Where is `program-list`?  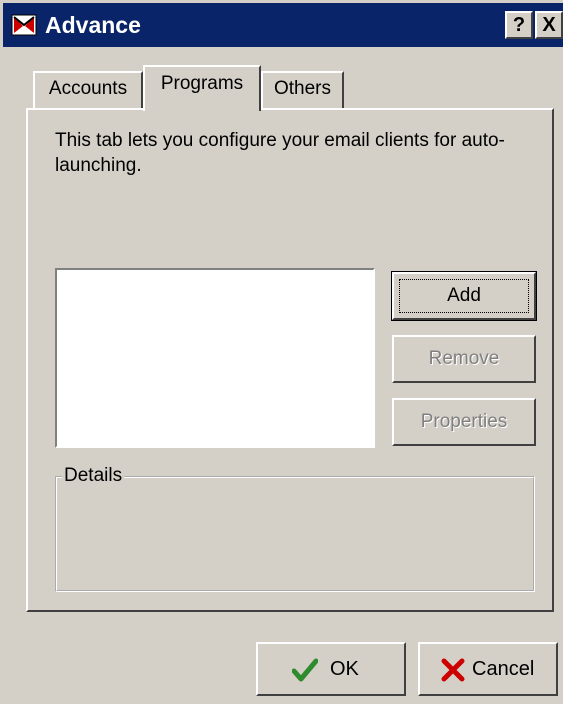 program-list is located at coordinates (215, 358).